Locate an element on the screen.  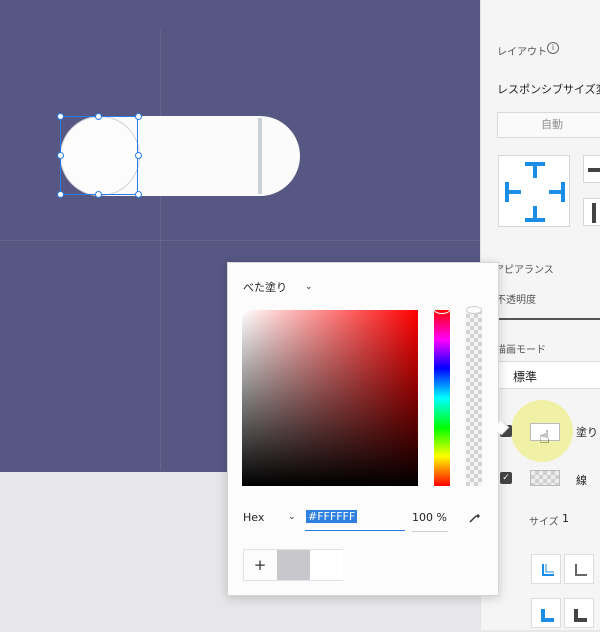
join-round-icon is located at coordinates (580, 615).